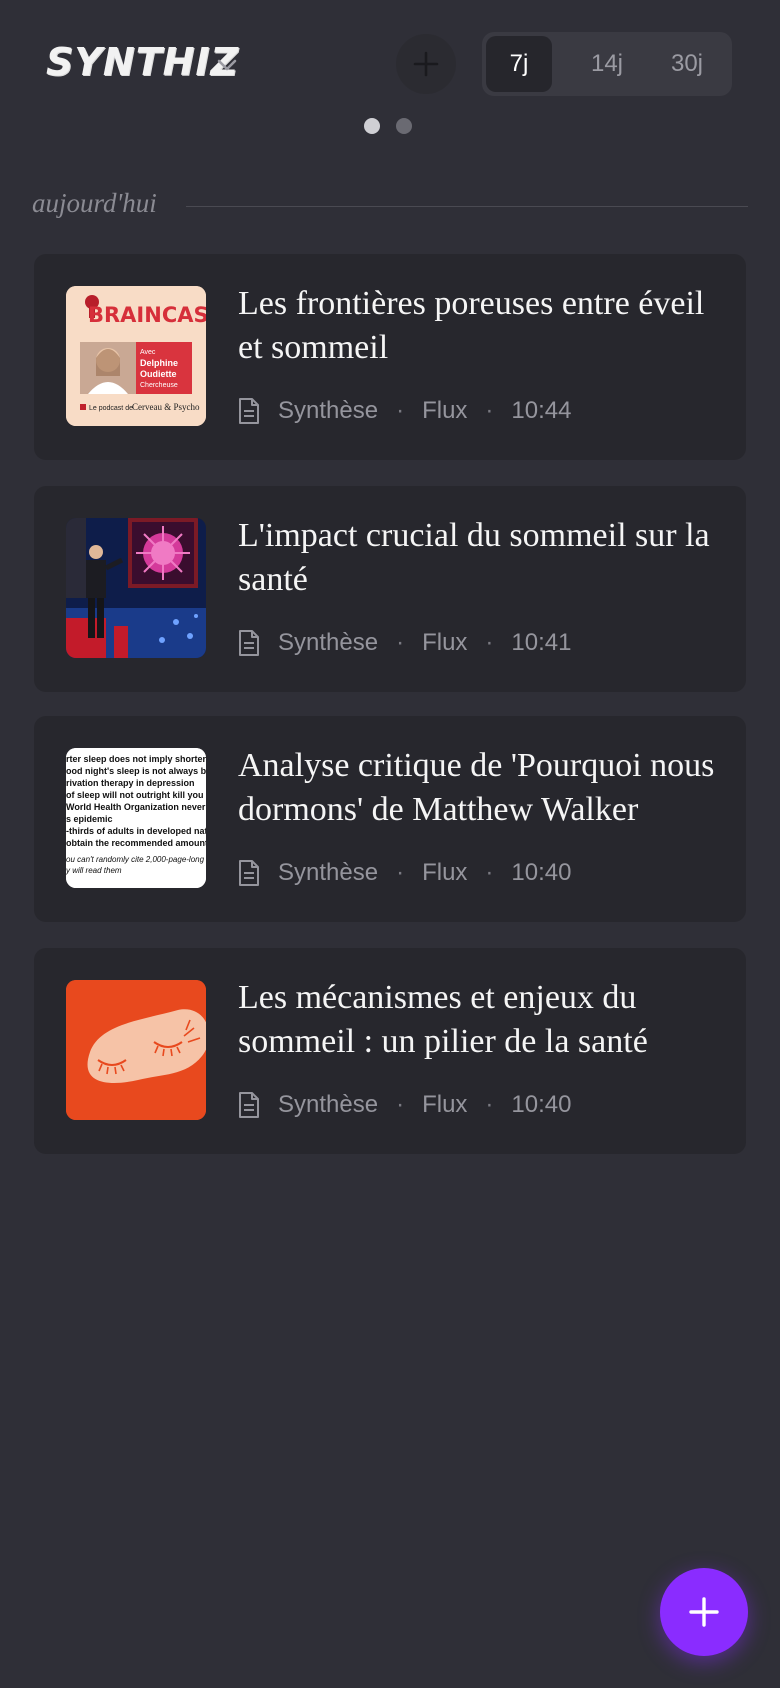 The width and height of the screenshot is (780, 1688). I want to click on talk-photo-image, so click(136, 588).